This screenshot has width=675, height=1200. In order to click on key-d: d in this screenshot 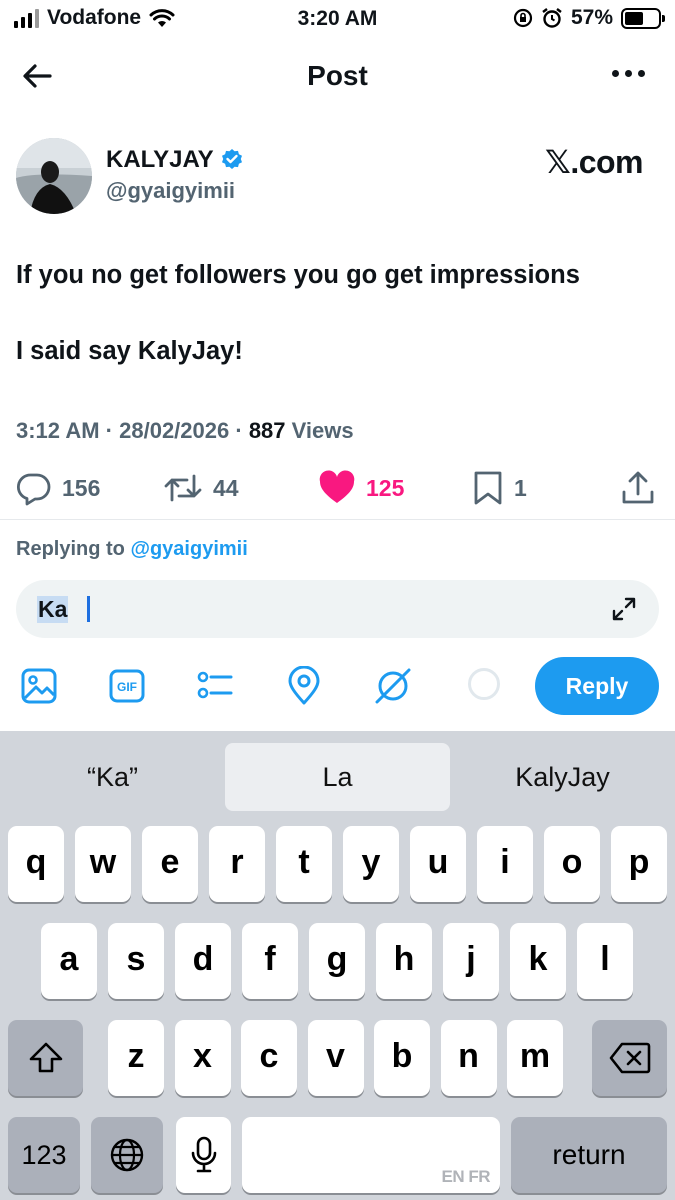, I will do `click(203, 961)`.